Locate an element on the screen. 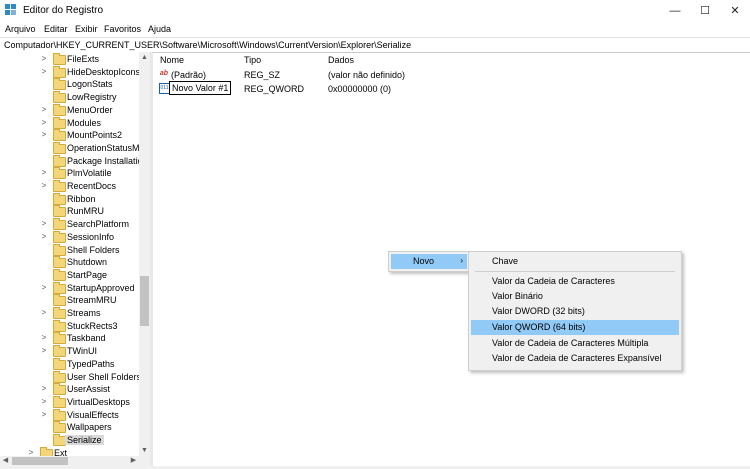 This screenshot has height=469, width=750. scroll-down-icon: ▼ is located at coordinates (144, 450).